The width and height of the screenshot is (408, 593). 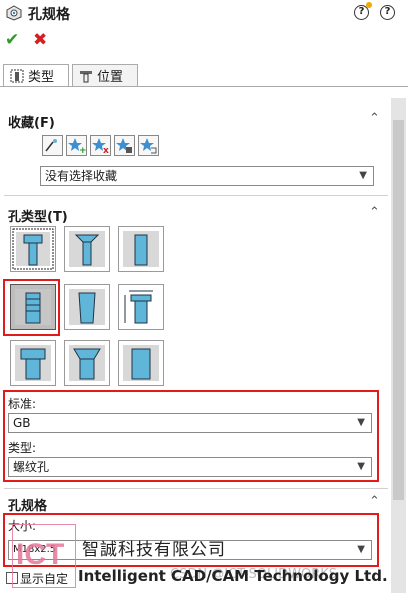 What do you see at coordinates (204, 86) in the screenshot?
I see `tab-divider` at bounding box center [204, 86].